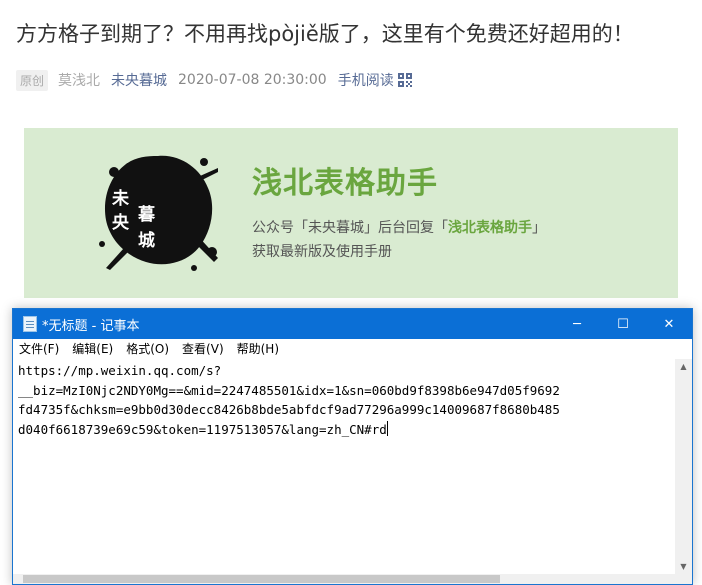  What do you see at coordinates (258, 348) in the screenshot?
I see `menu-help: 帮助(H)` at bounding box center [258, 348].